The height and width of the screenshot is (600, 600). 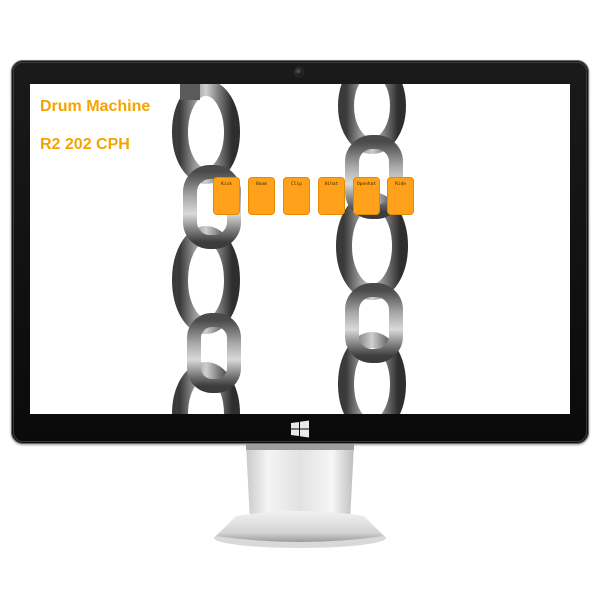 What do you see at coordinates (226, 196) in the screenshot?
I see `drum-pad-kick: Kick` at bounding box center [226, 196].